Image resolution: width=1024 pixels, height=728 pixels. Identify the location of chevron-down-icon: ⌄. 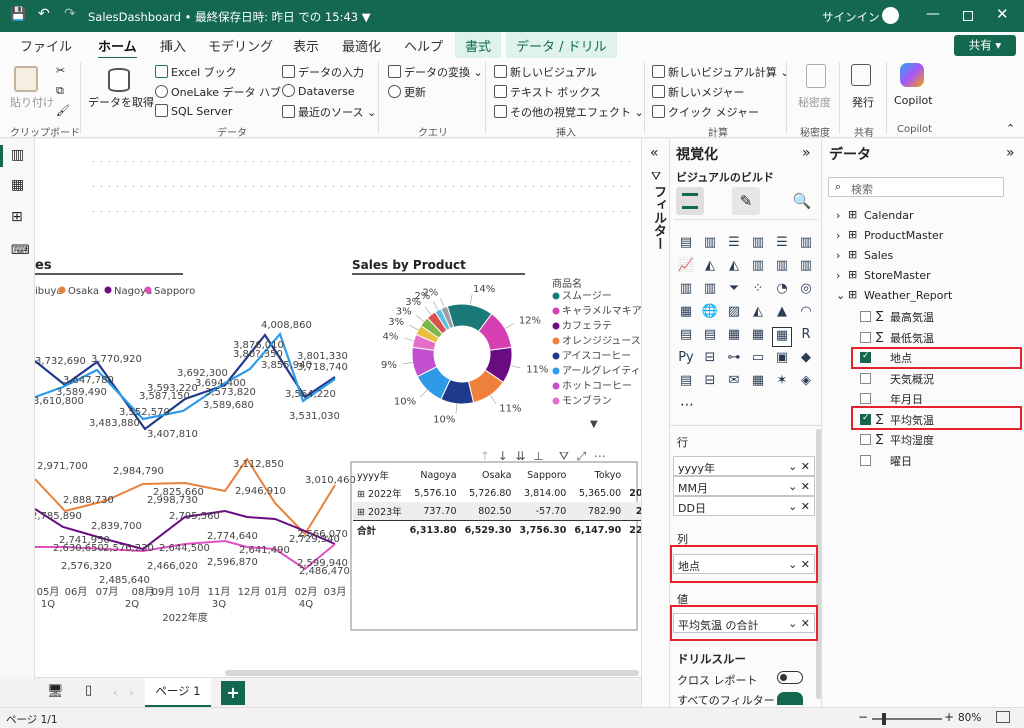
(840, 295).